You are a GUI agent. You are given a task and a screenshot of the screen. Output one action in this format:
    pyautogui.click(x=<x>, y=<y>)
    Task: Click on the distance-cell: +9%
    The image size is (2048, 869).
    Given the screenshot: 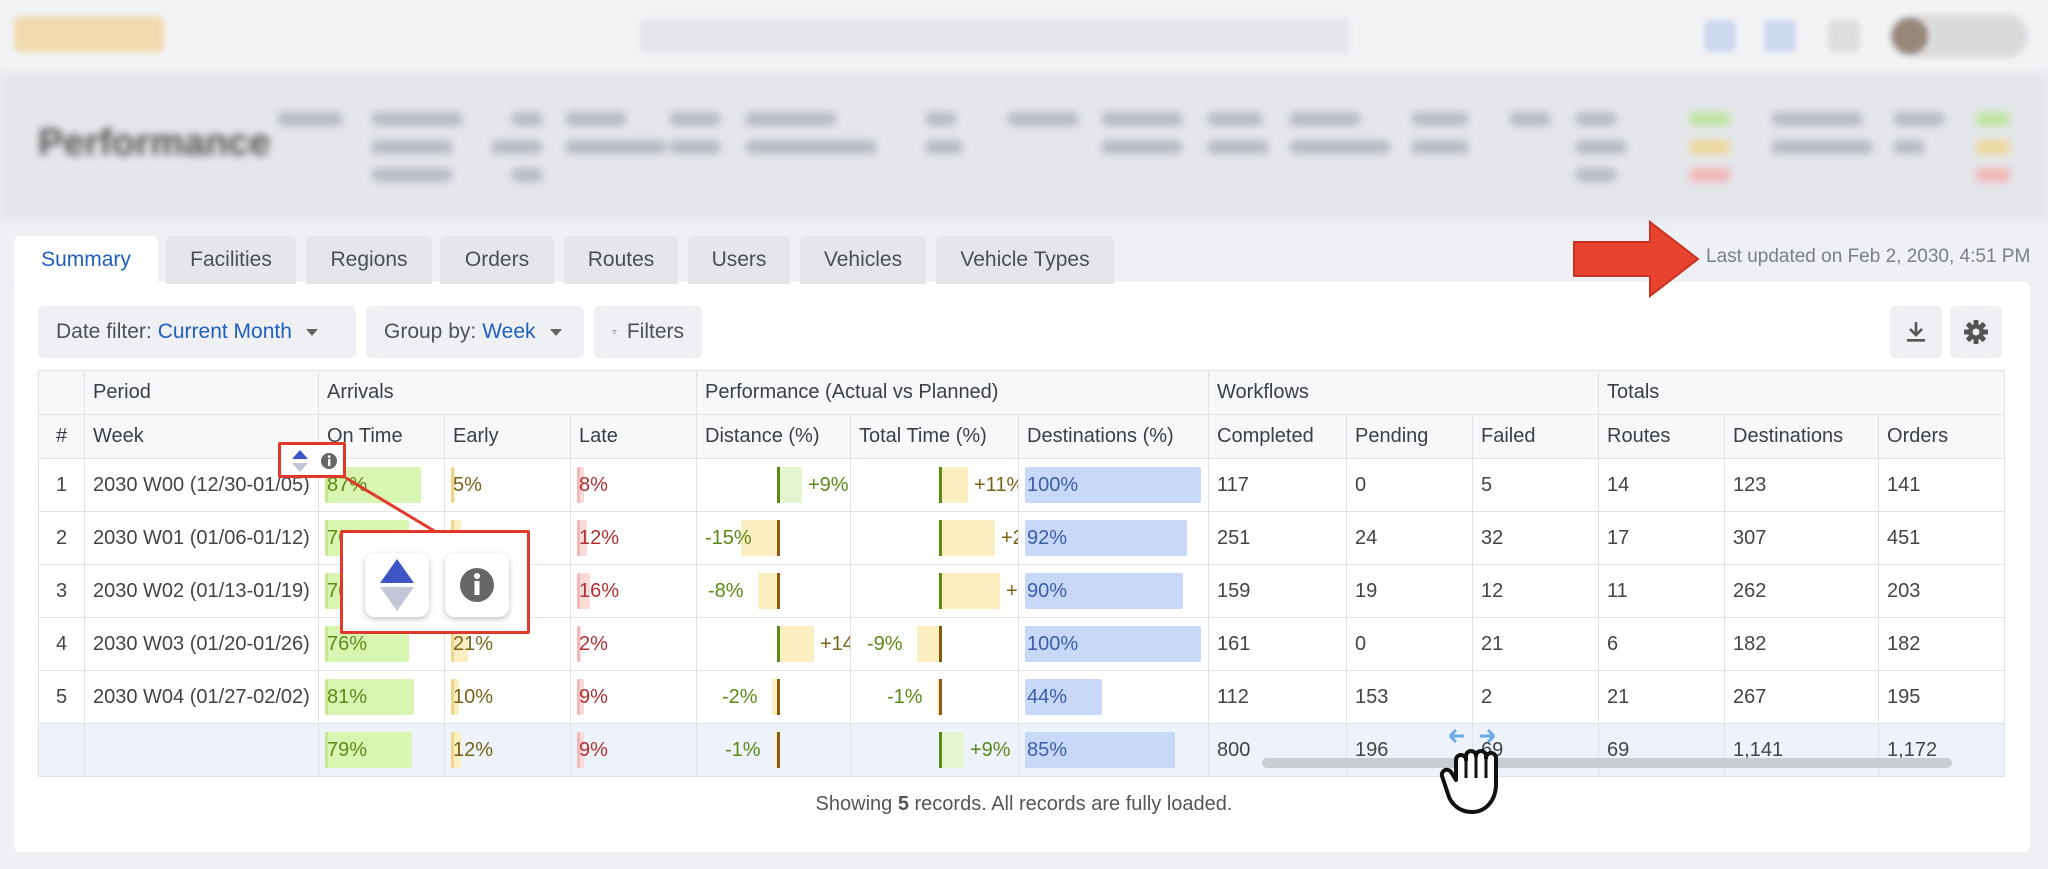 What is the action you would take?
    pyautogui.click(x=773, y=485)
    